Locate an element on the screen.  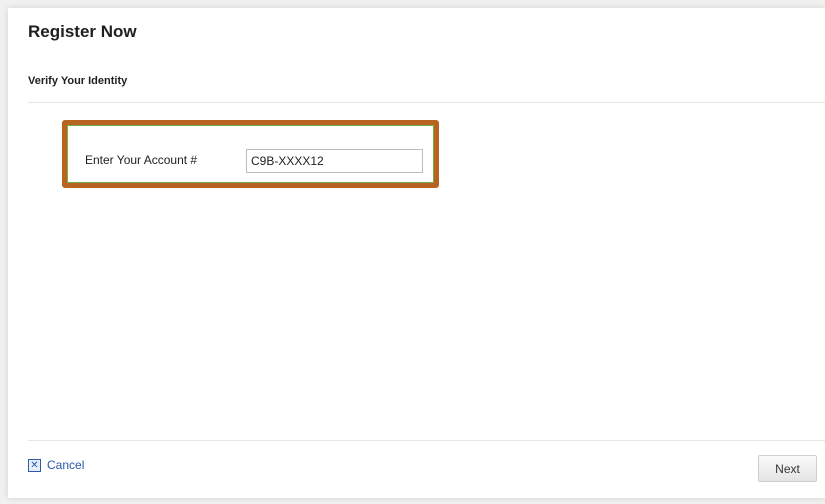
next-button: Next is located at coordinates (787, 468).